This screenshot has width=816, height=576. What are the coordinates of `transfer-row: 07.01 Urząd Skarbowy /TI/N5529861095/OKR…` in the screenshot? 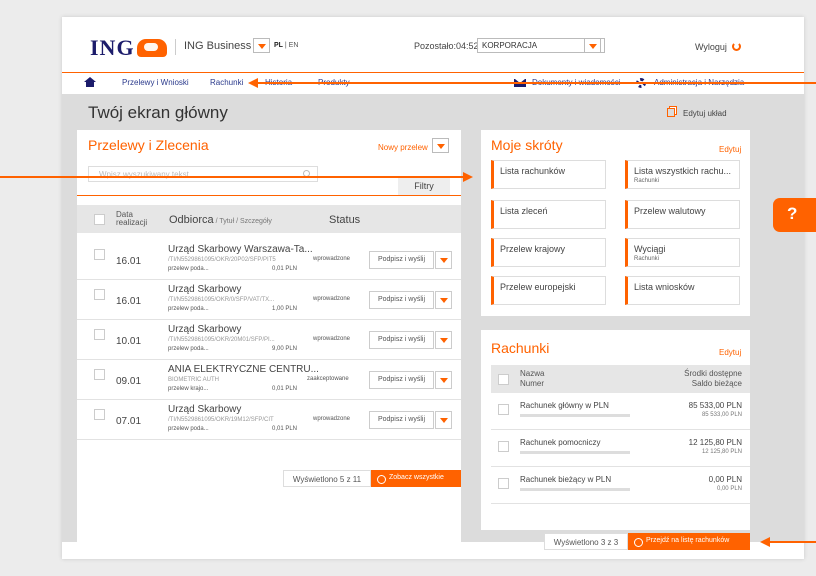 It's located at (269, 420).